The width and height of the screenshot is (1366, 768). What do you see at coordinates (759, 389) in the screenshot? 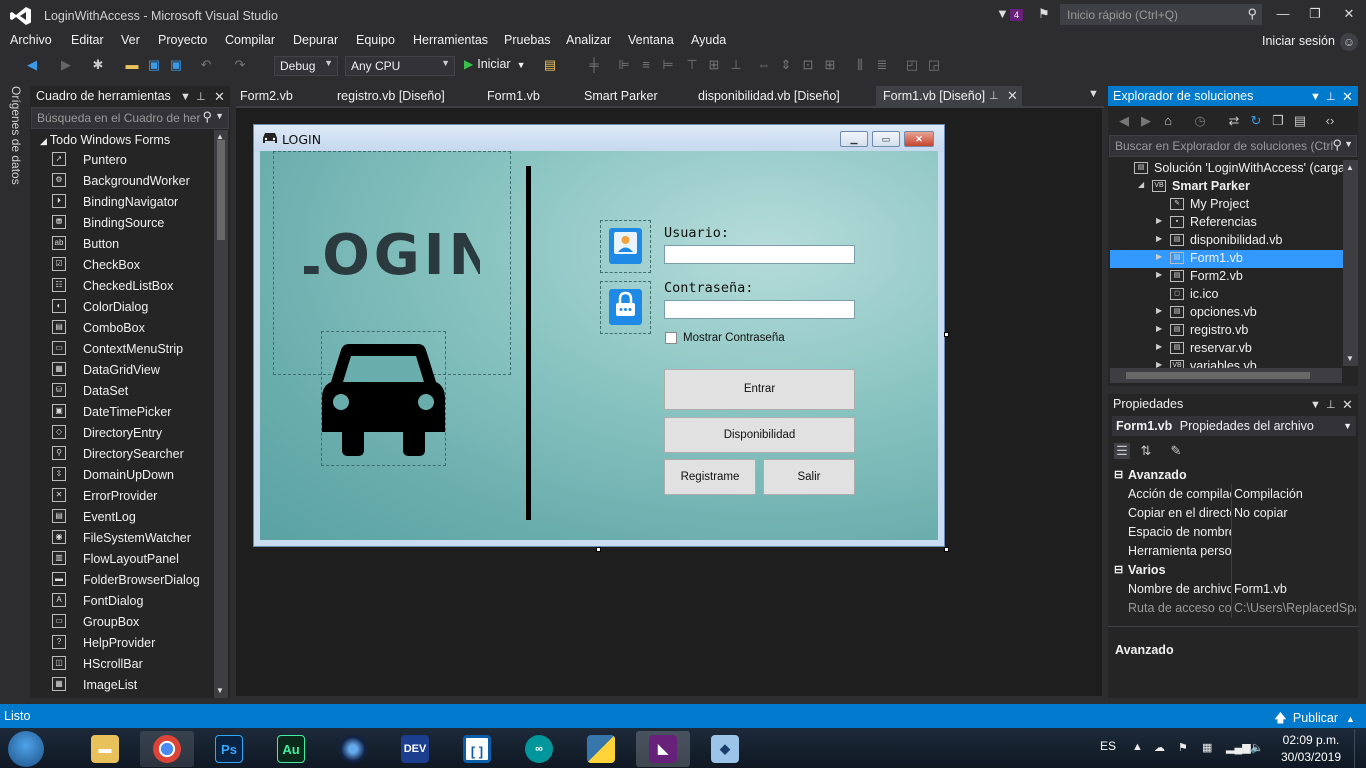
I see `enter-button: Entrar` at bounding box center [759, 389].